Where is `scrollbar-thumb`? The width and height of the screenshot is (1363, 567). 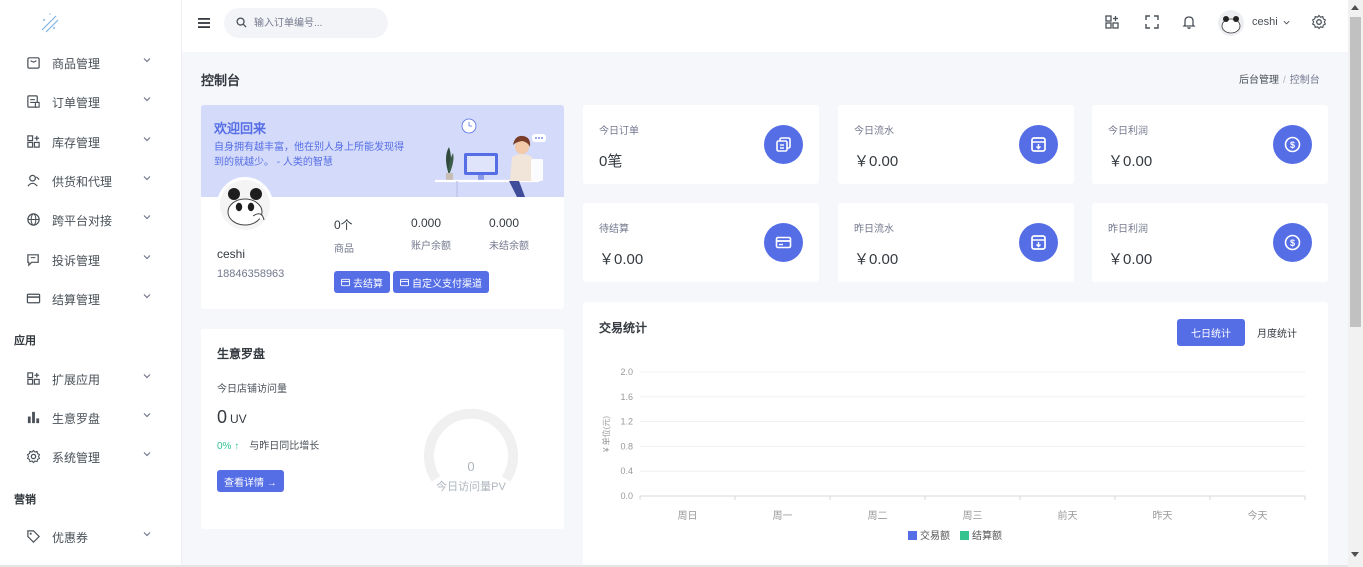 scrollbar-thumb is located at coordinates (1355, 172).